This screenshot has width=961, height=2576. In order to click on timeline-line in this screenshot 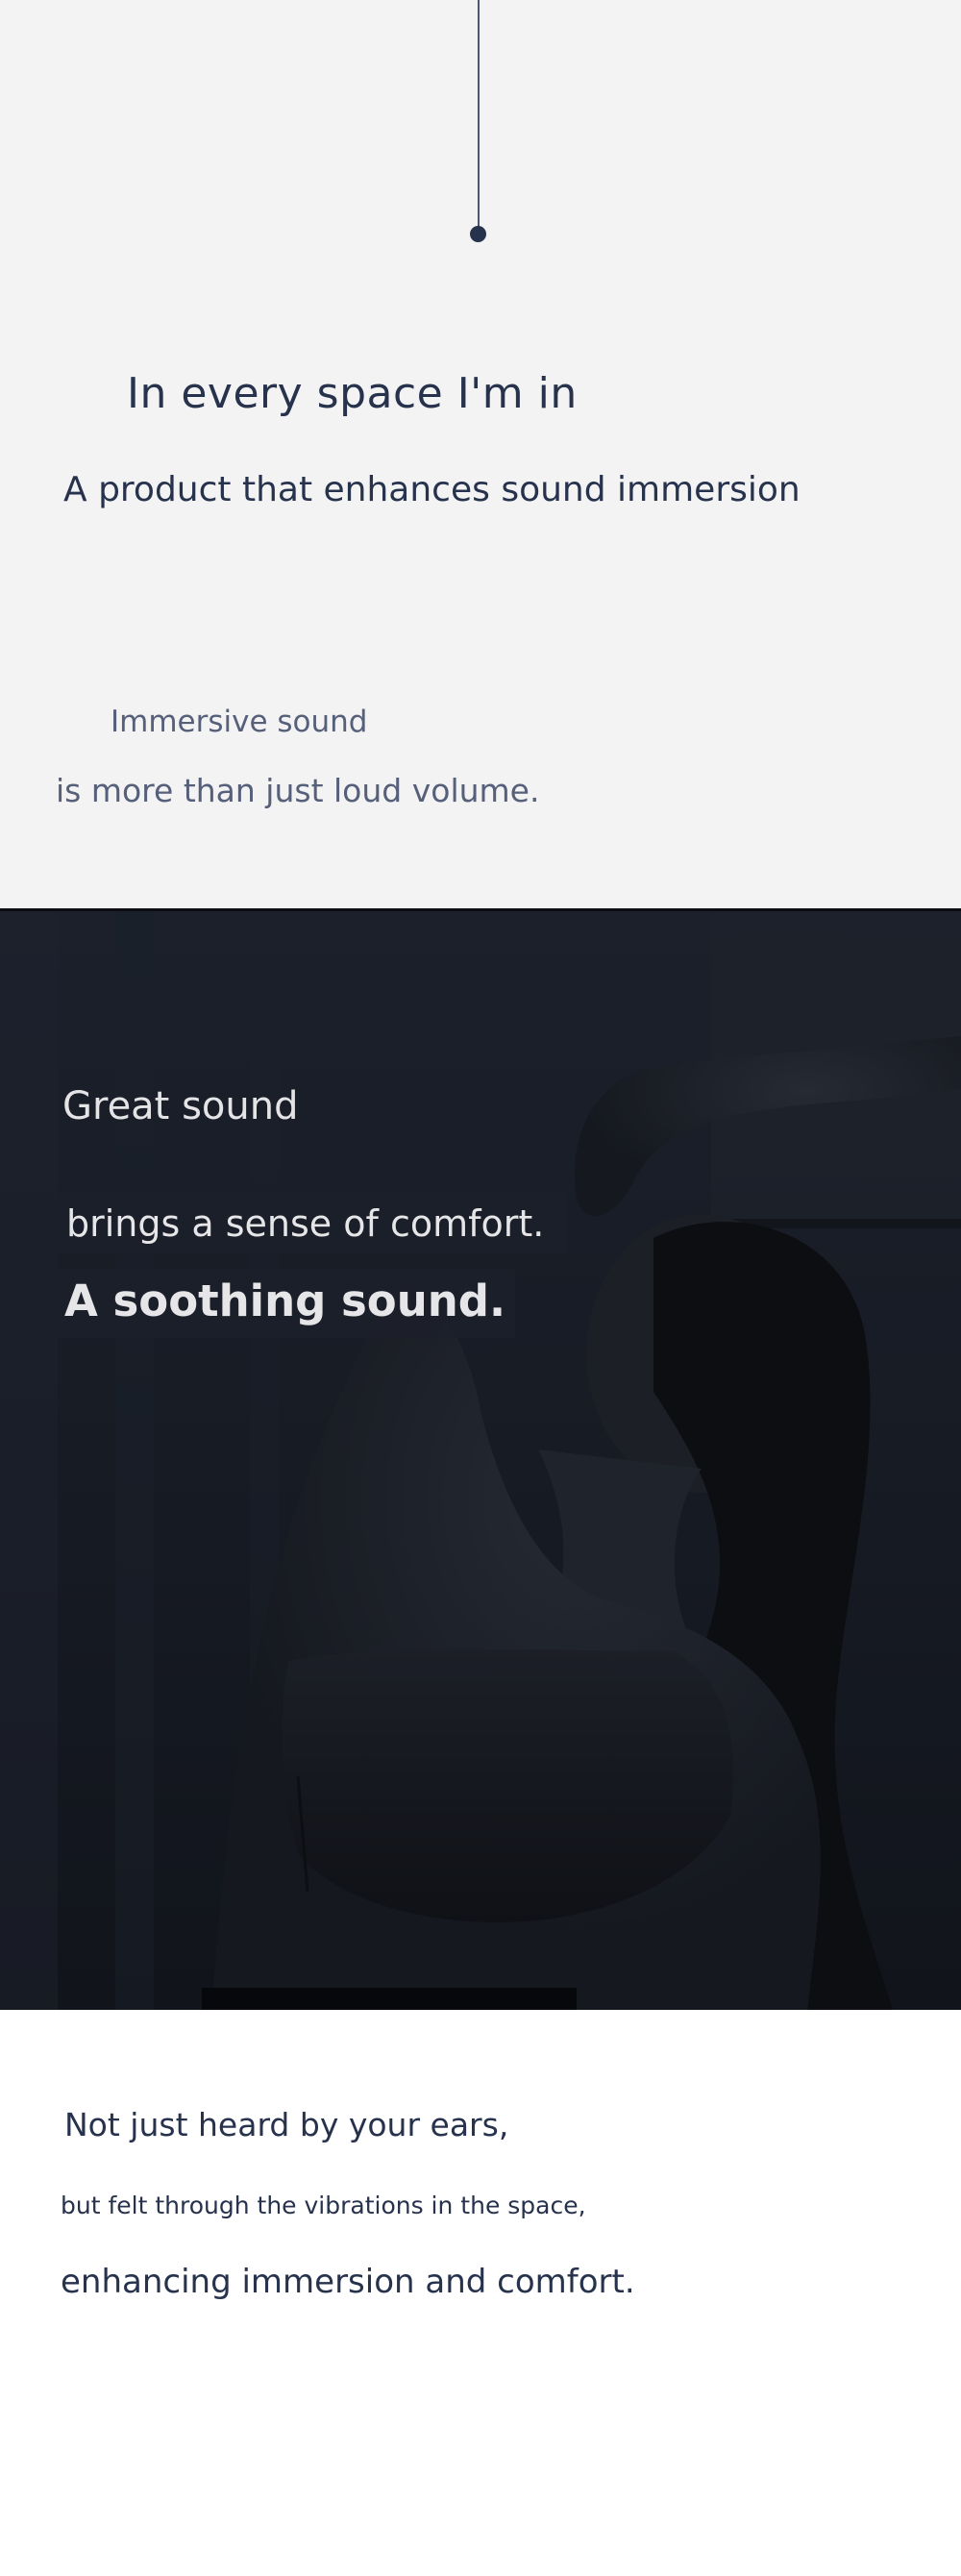, I will do `click(479, 113)`.